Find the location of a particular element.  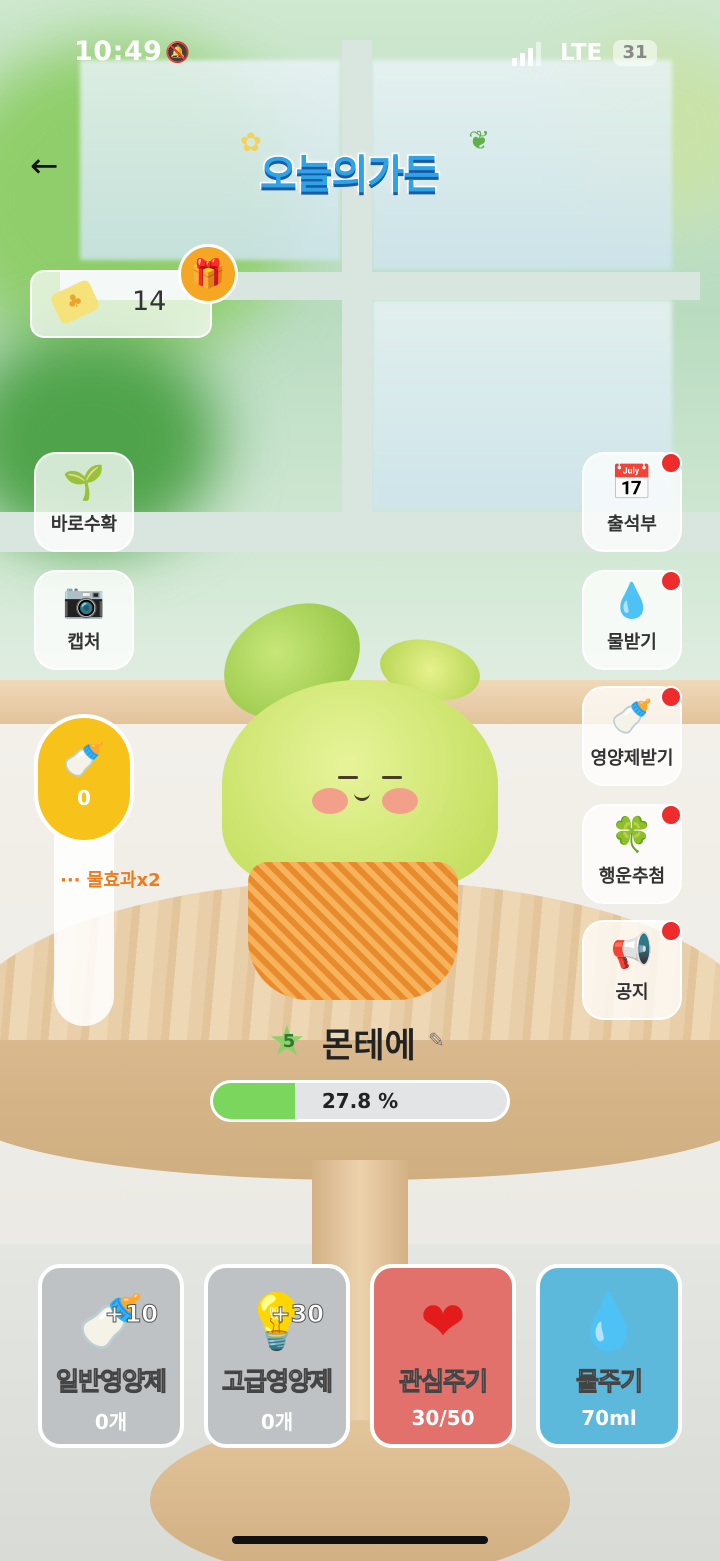

nutrient-gauge: 🍼 0 is located at coordinates (84, 779).